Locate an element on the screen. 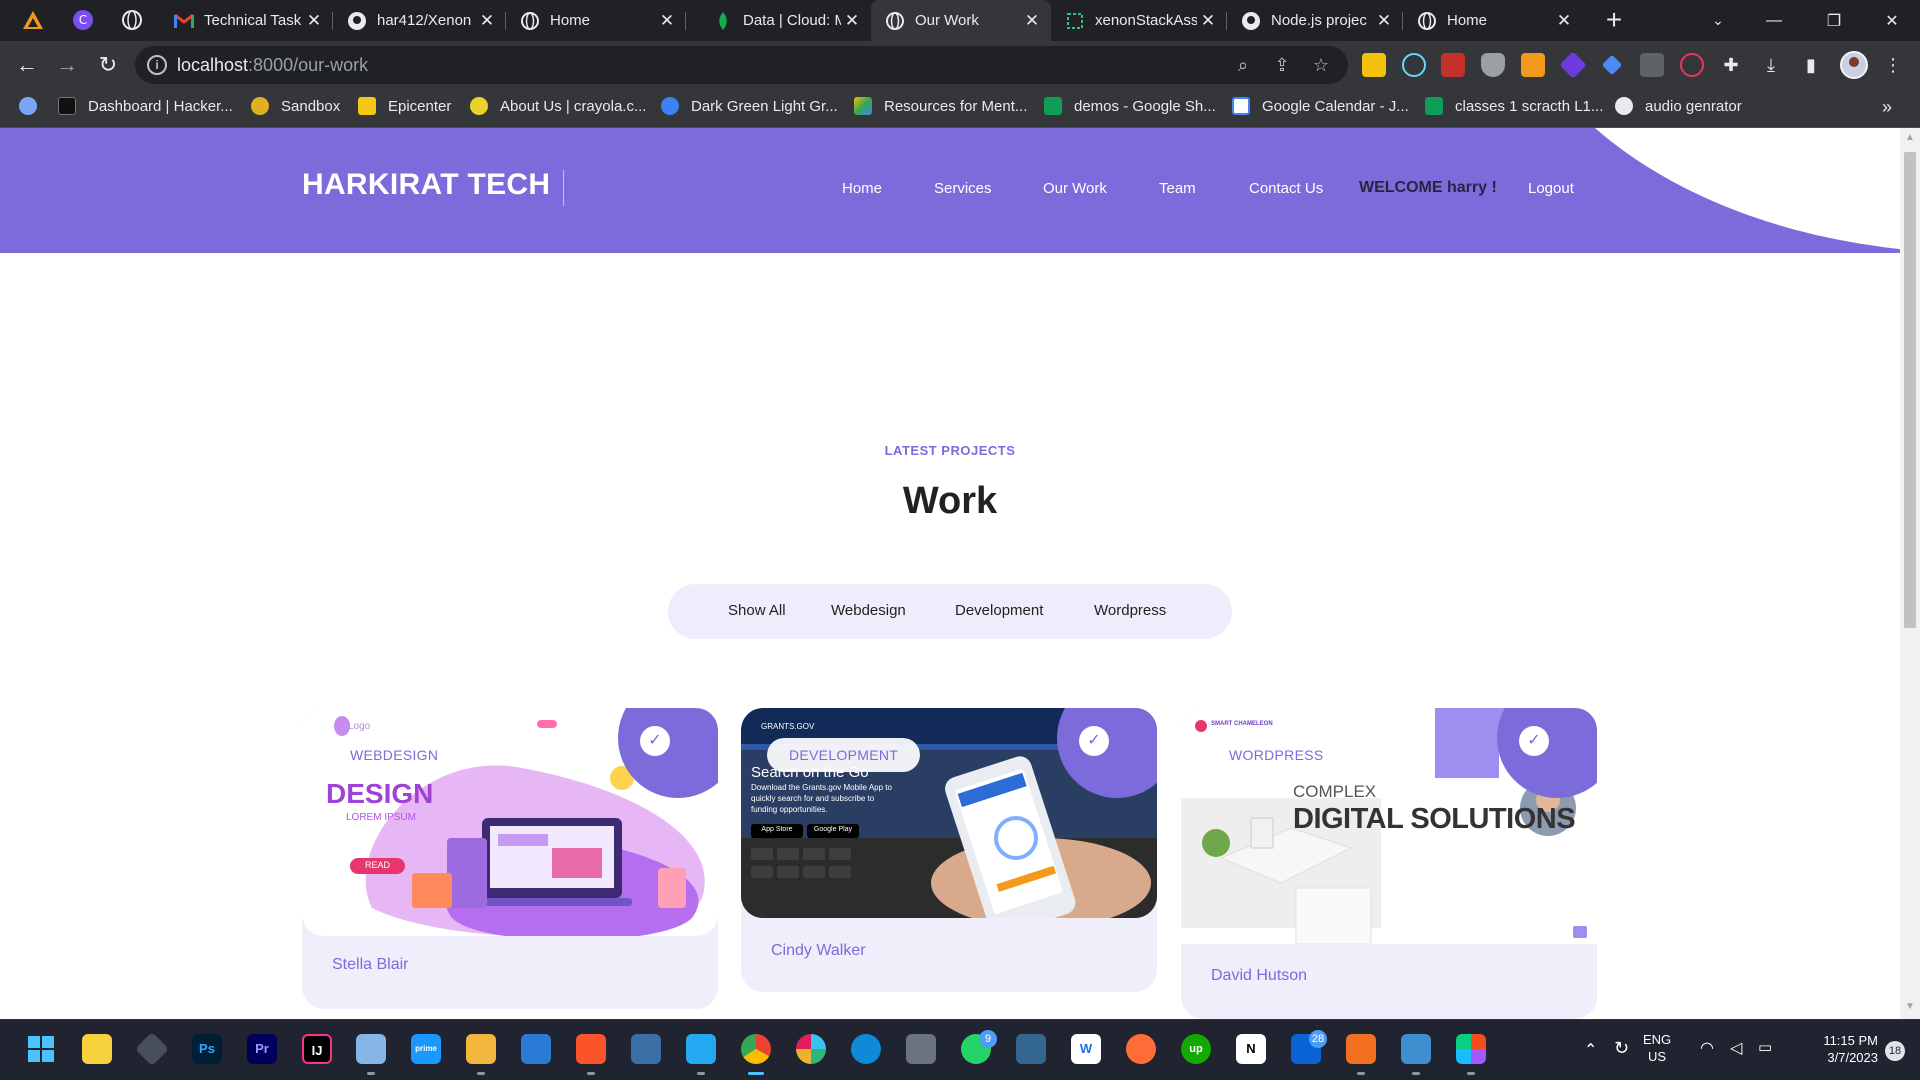 The image size is (1920, 1080). app-logo-icon is located at coordinates (33, 20).